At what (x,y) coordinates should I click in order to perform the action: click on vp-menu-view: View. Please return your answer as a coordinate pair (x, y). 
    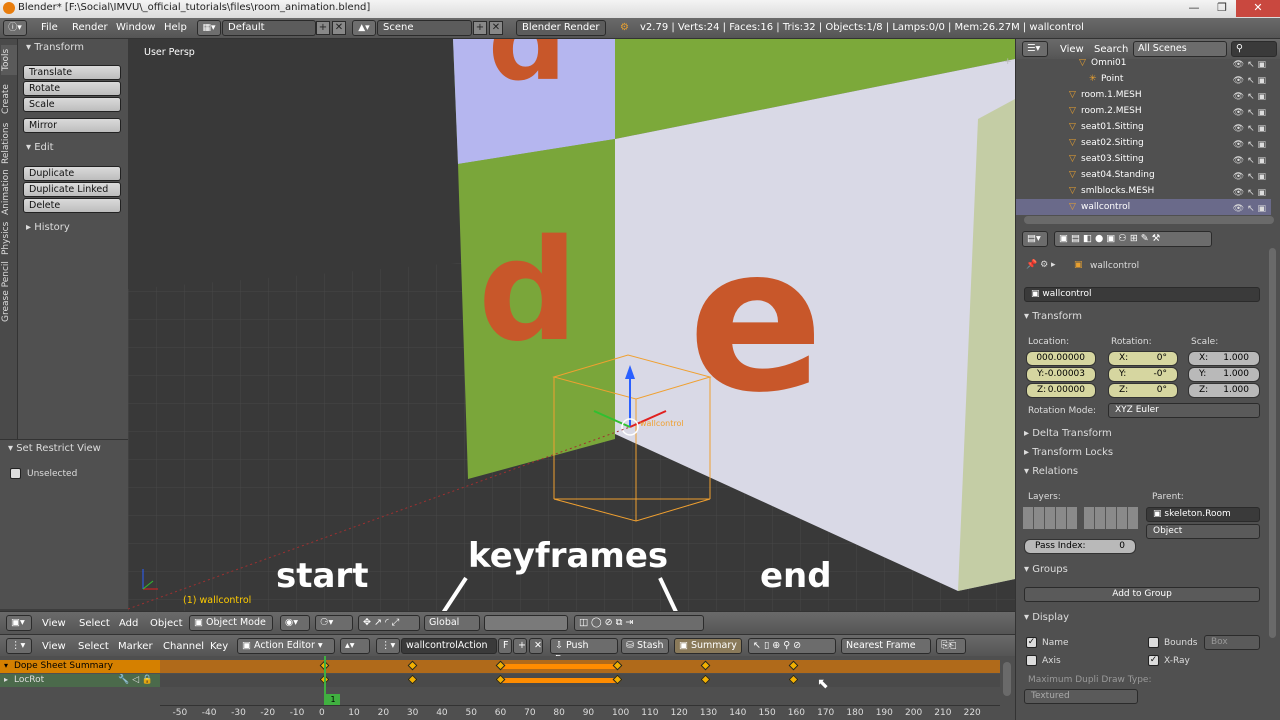
    Looking at the image, I should click on (54, 623).